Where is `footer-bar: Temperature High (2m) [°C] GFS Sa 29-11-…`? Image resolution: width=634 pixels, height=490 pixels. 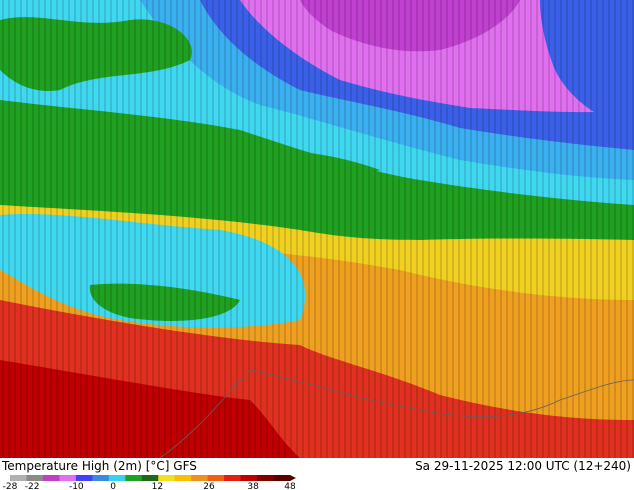 footer-bar: Temperature High (2m) [°C] GFS Sa 29-11-… is located at coordinates (317, 474).